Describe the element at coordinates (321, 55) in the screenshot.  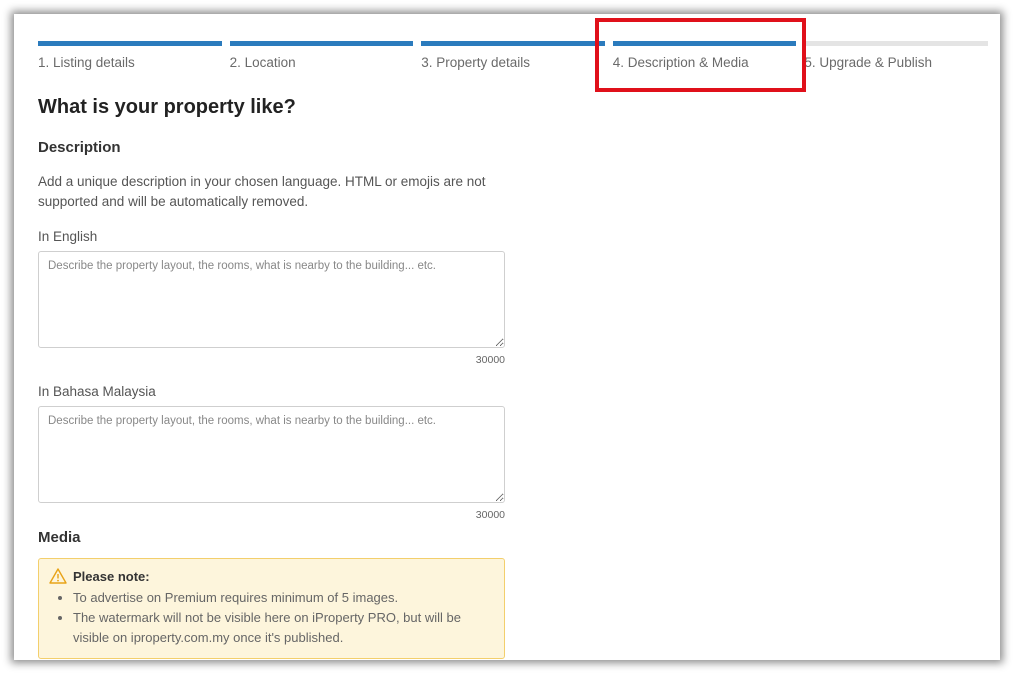
I see `step-location: 2. Location` at that location.